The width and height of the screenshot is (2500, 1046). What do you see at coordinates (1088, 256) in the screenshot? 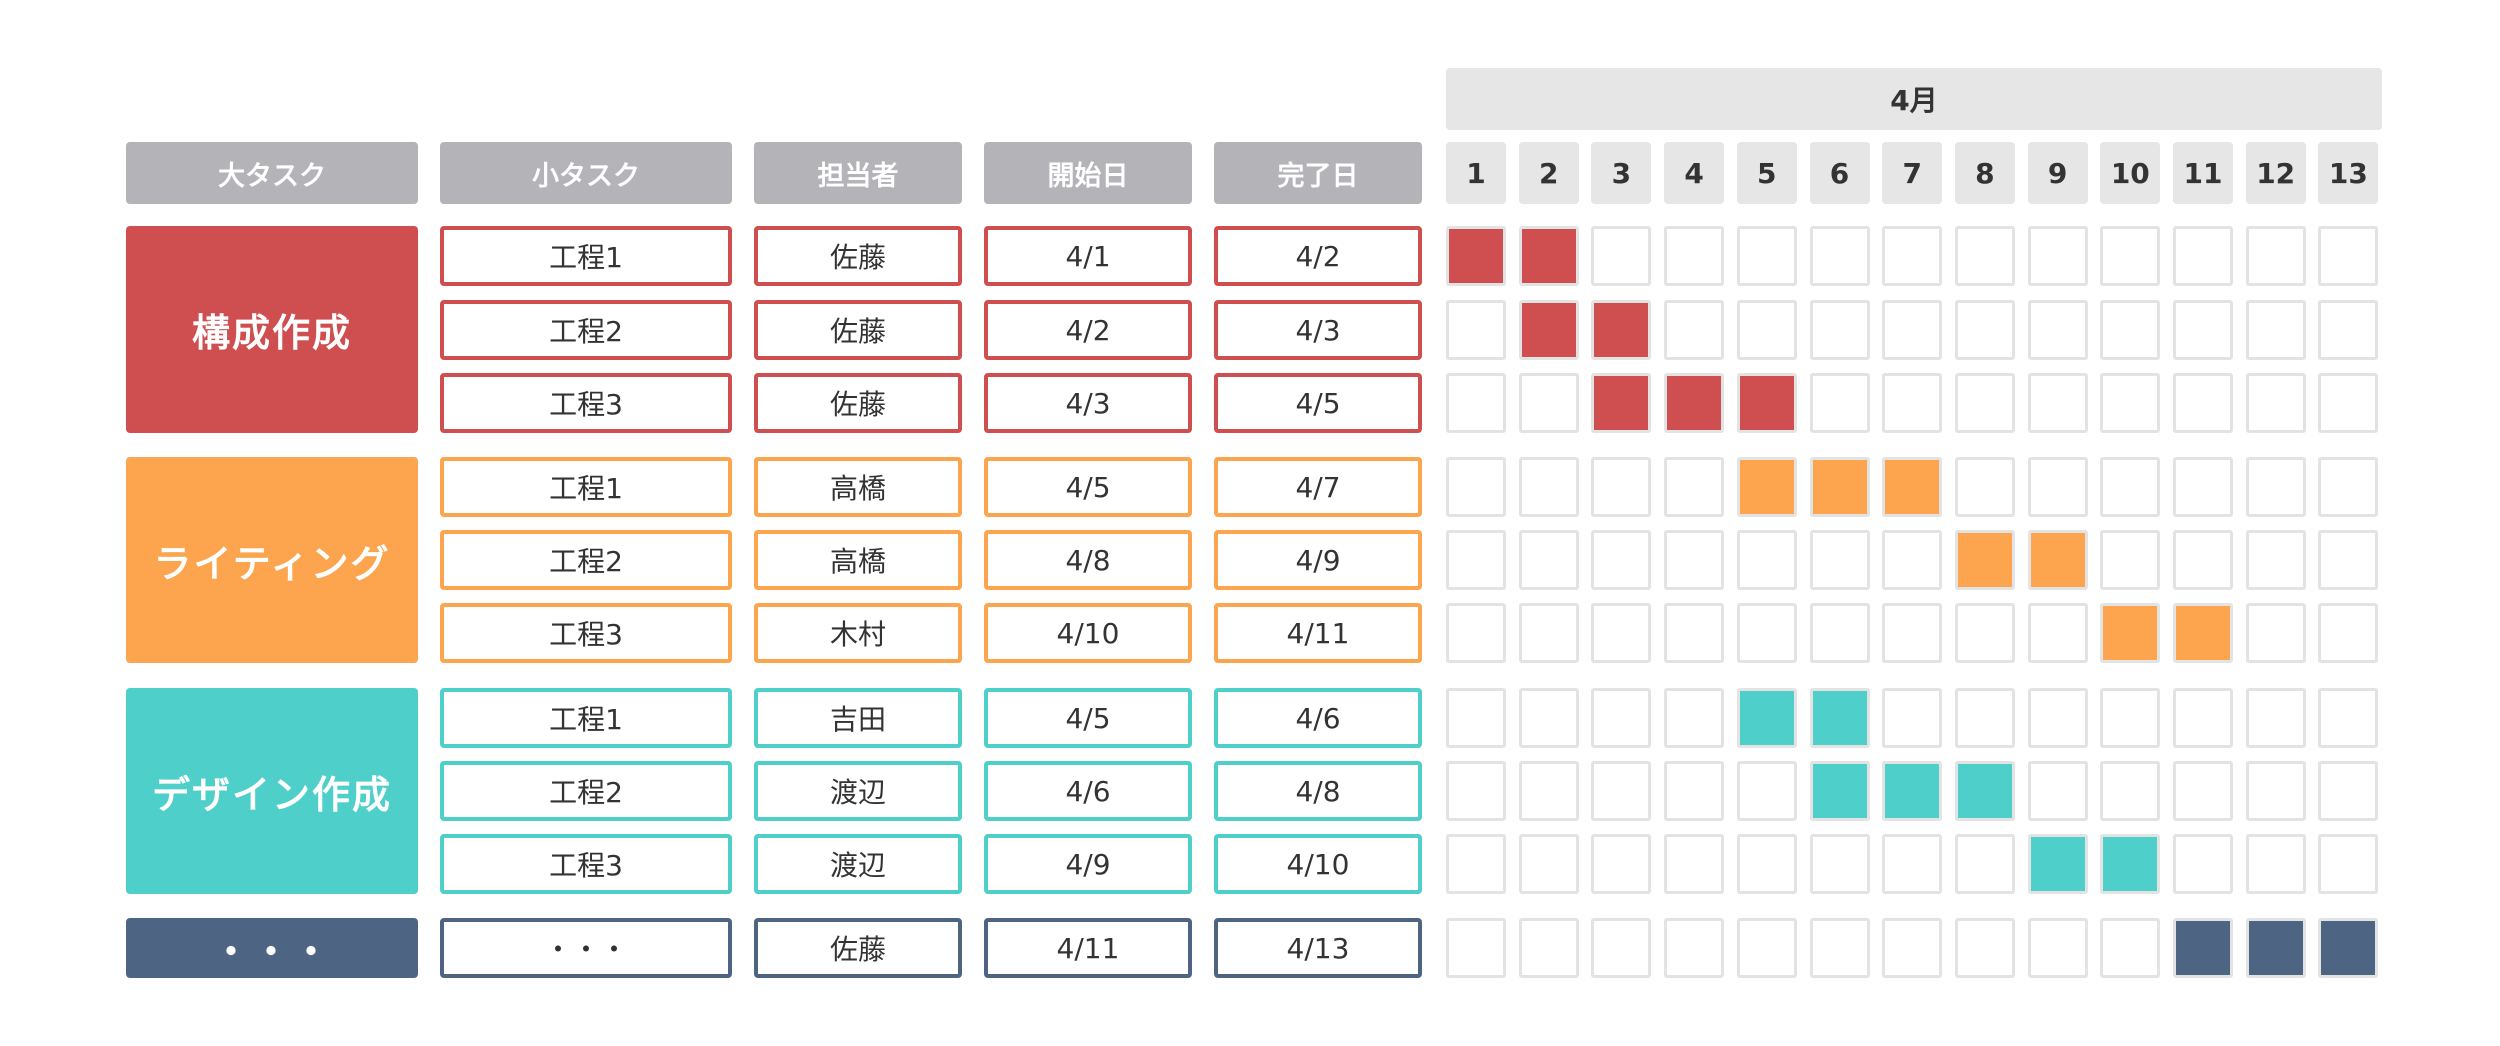
I see `start-date-cell: 4/1` at bounding box center [1088, 256].